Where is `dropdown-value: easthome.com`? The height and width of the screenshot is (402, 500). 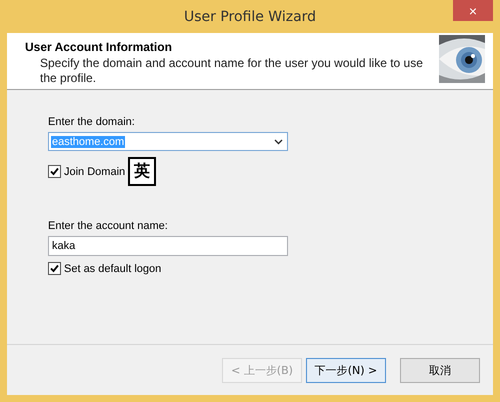 dropdown-value: easthome.com is located at coordinates (88, 142).